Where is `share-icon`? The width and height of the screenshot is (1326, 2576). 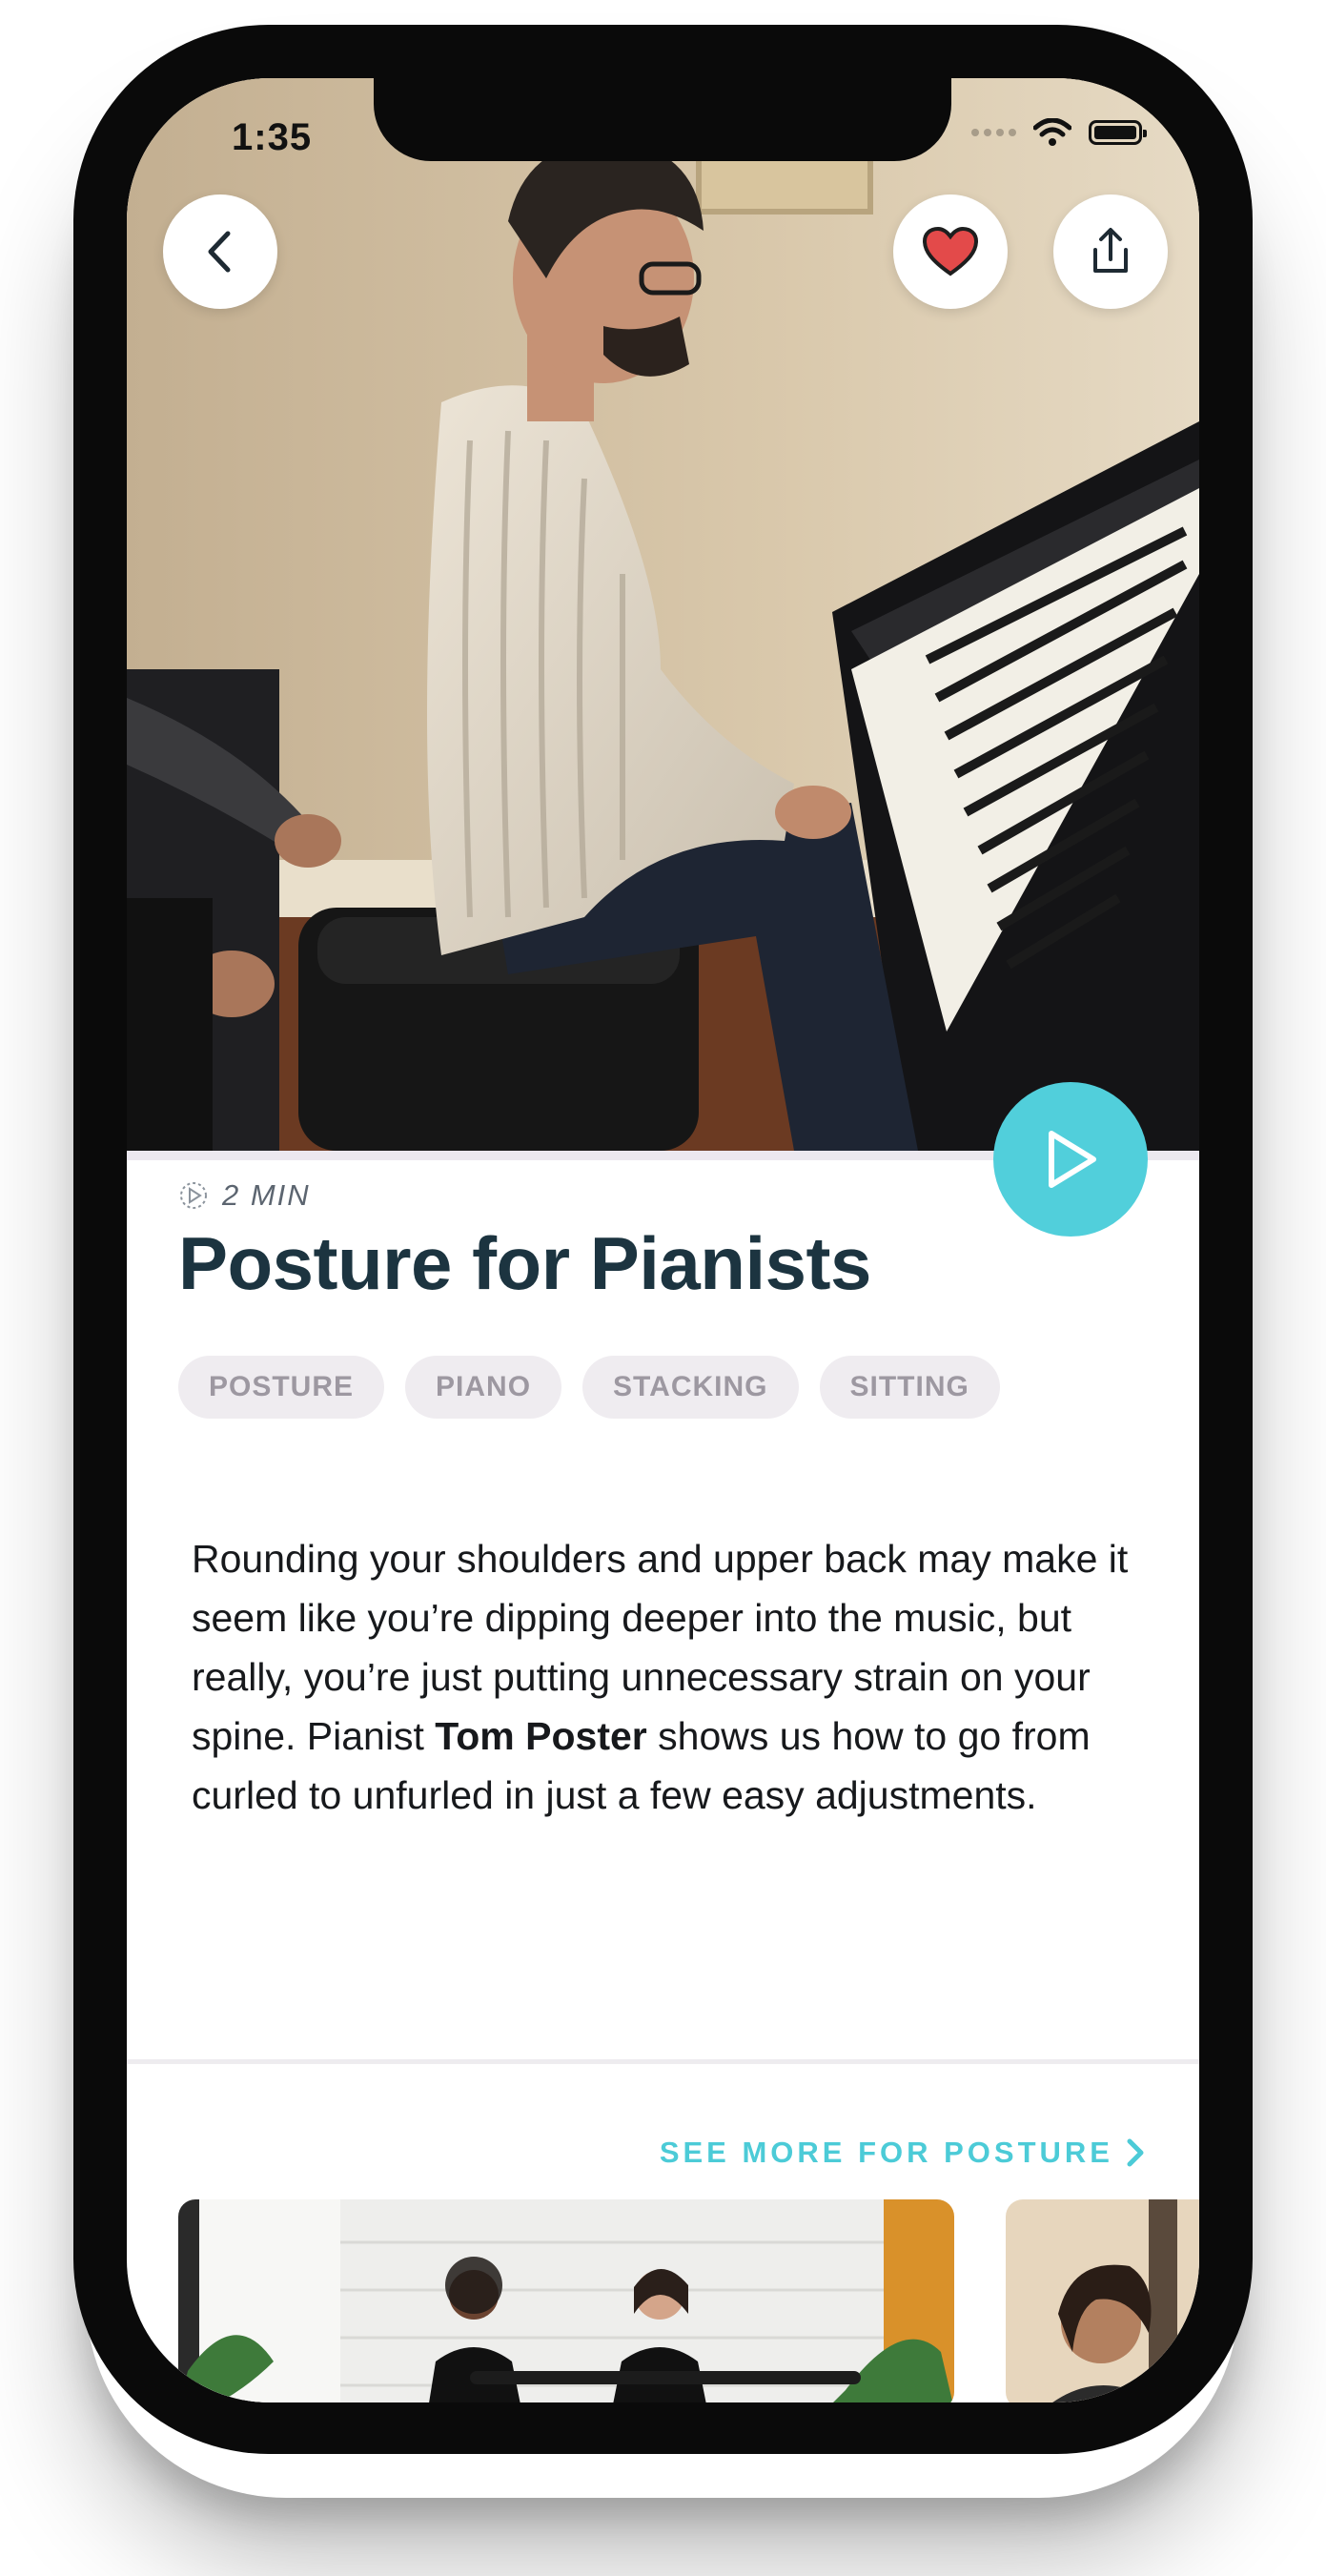
share-icon is located at coordinates (1110, 250).